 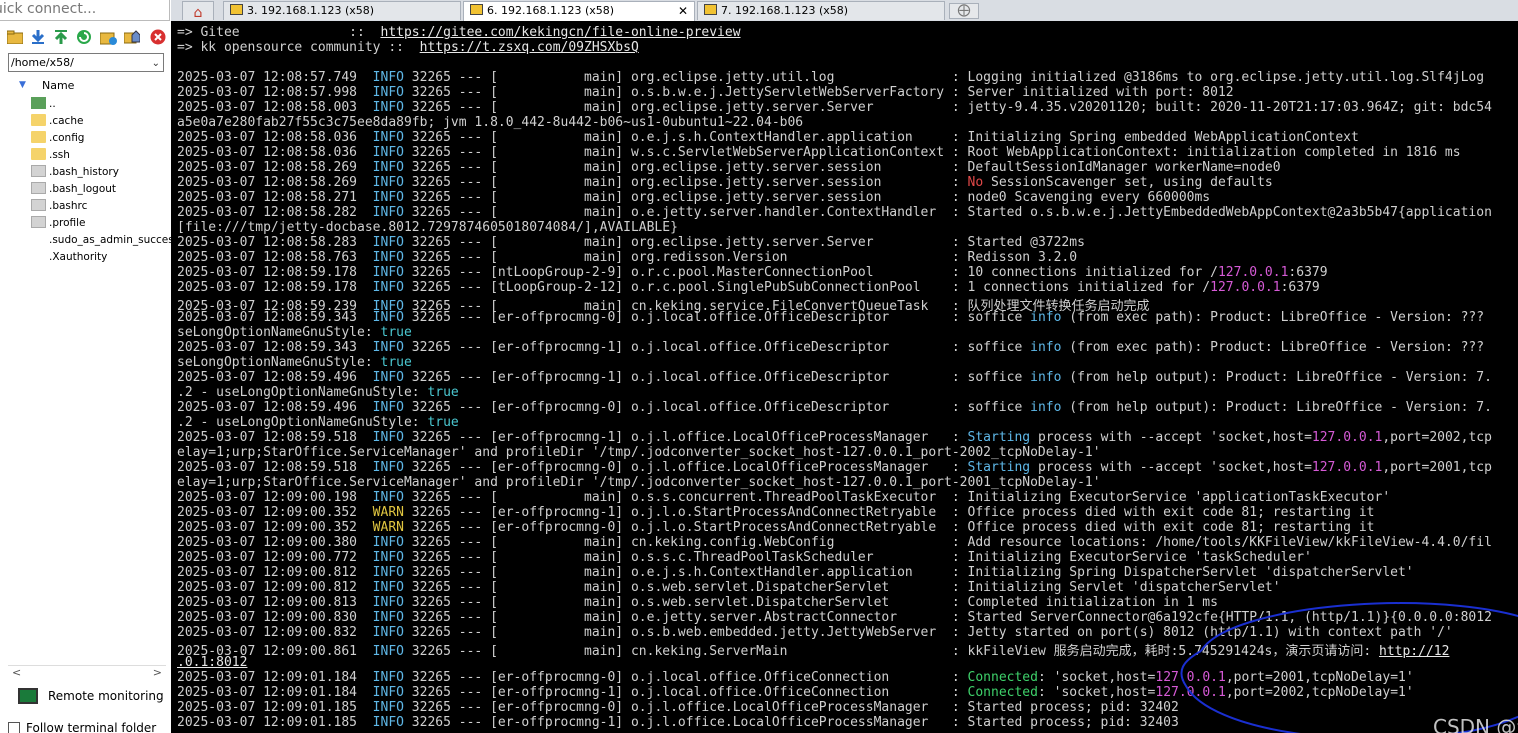 I want to click on tab-session-7: 7. 192.168.1.123 (x58), so click(x=821, y=10).